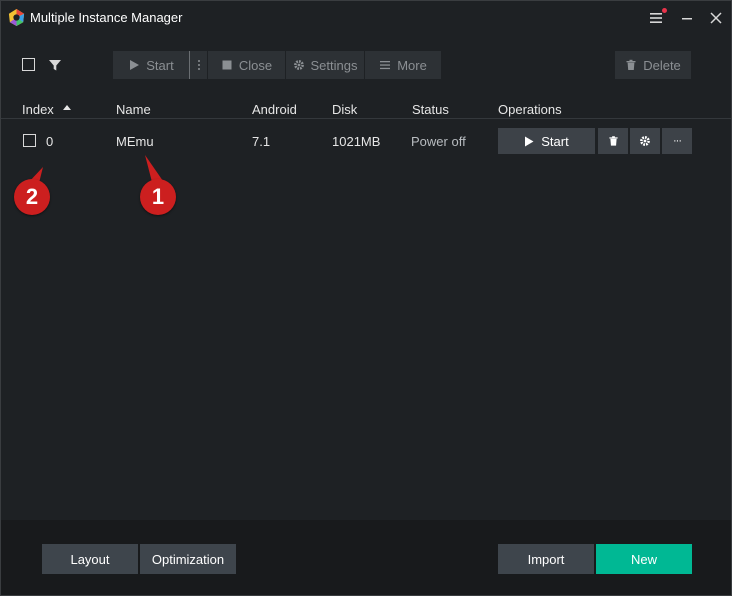 This screenshot has width=732, height=596. Describe the element at coordinates (133, 109) in the screenshot. I see `column-header-name: Name` at that location.